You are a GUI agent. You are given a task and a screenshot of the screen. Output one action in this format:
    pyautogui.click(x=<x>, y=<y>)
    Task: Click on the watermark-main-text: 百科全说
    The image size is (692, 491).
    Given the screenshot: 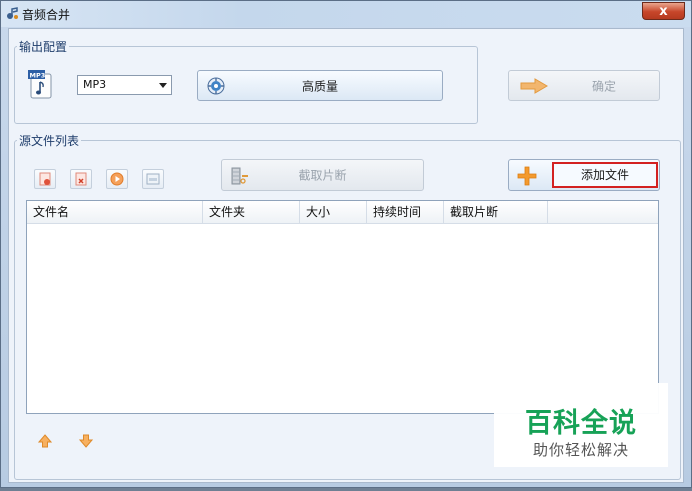 What is the action you would take?
    pyautogui.click(x=581, y=423)
    